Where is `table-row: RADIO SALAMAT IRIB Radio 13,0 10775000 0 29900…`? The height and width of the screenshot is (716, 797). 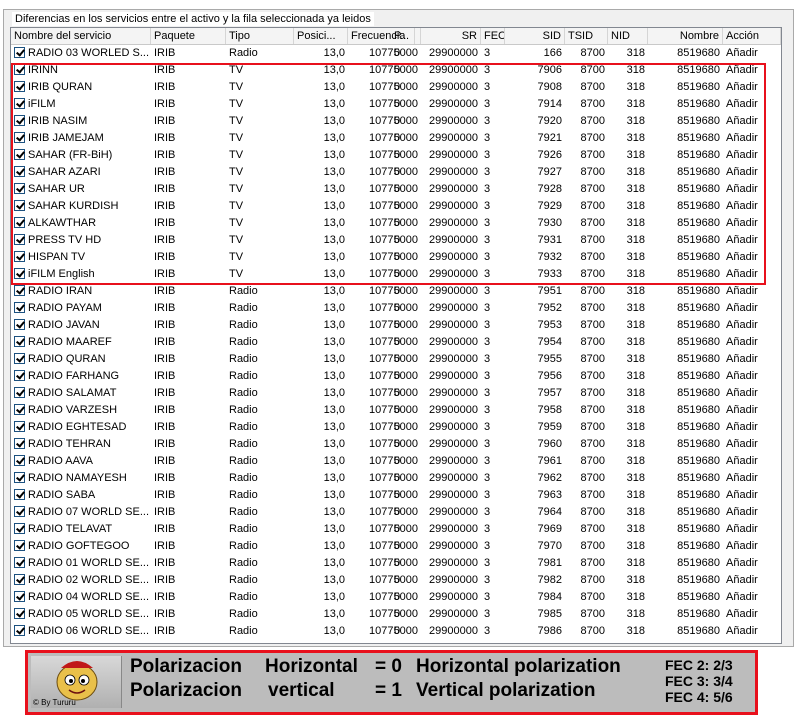 table-row: RADIO SALAMAT IRIB Radio 13,0 10775000 0 29900… is located at coordinates (396, 393).